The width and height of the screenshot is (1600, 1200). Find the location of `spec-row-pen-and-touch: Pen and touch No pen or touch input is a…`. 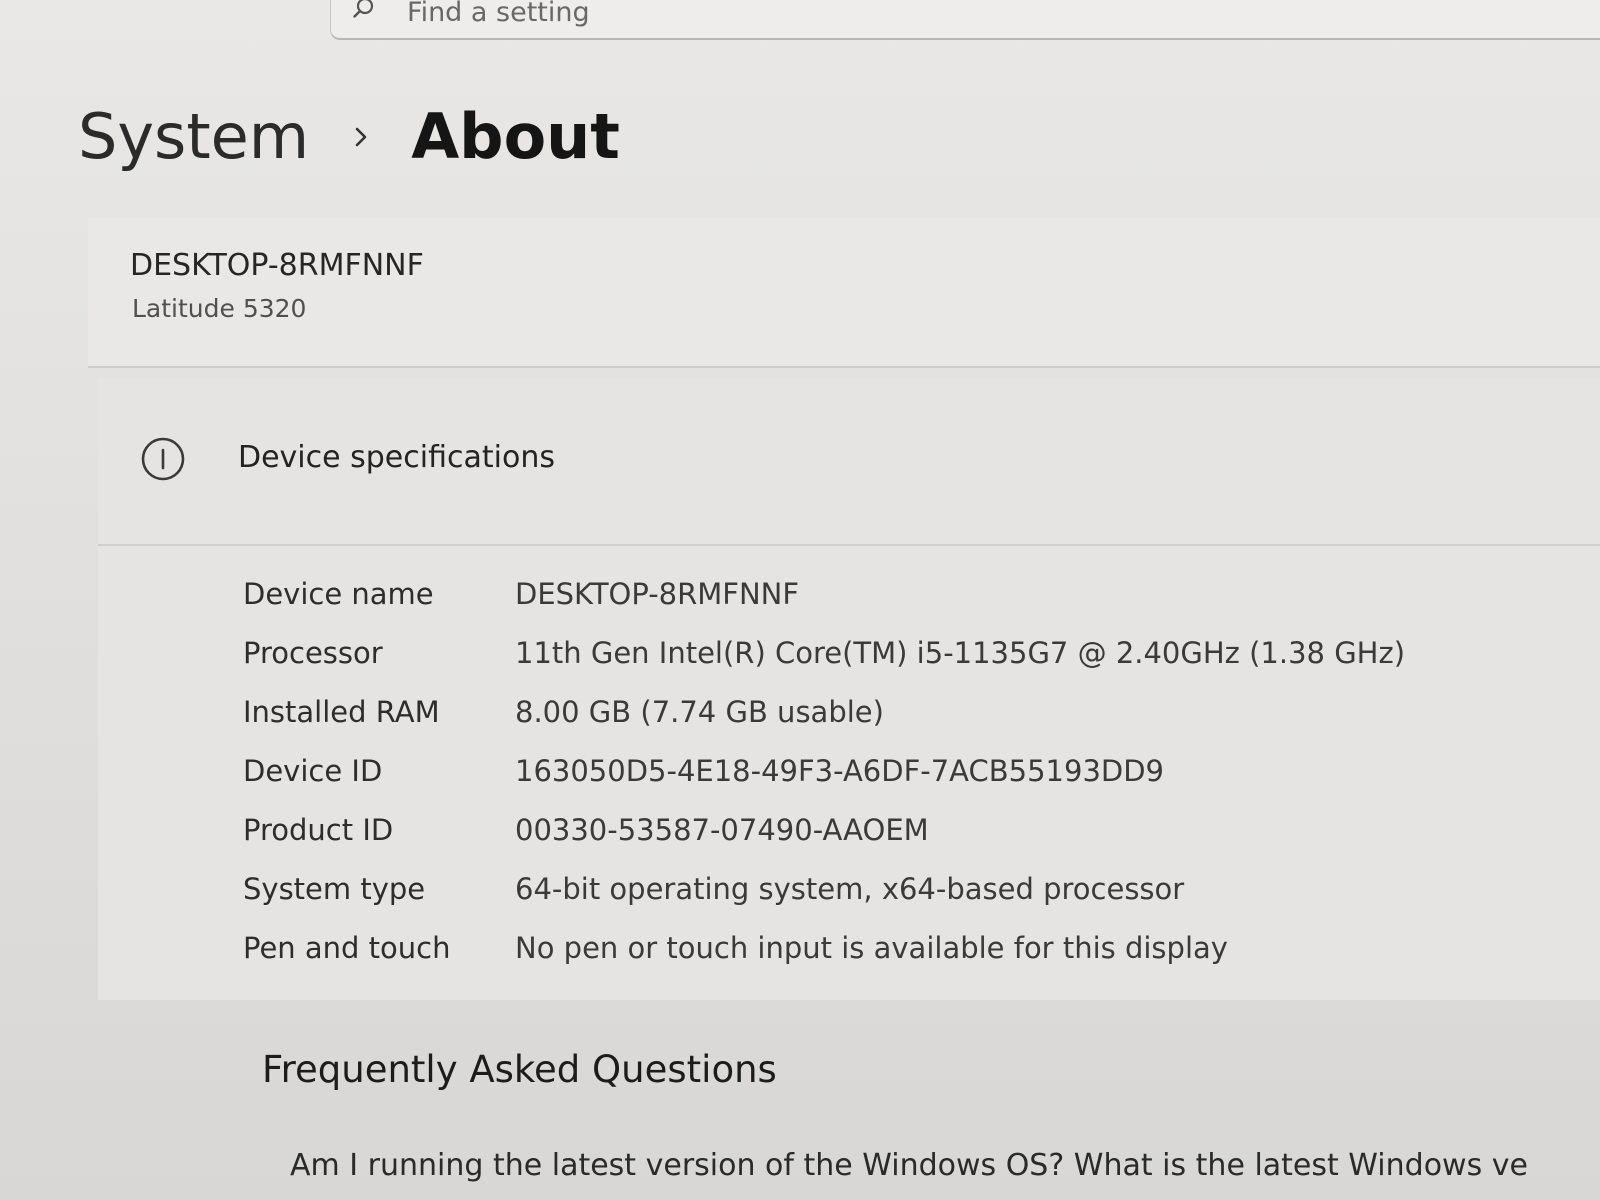

spec-row-pen-and-touch: Pen and touch No pen or touch input is a… is located at coordinates (893, 947).